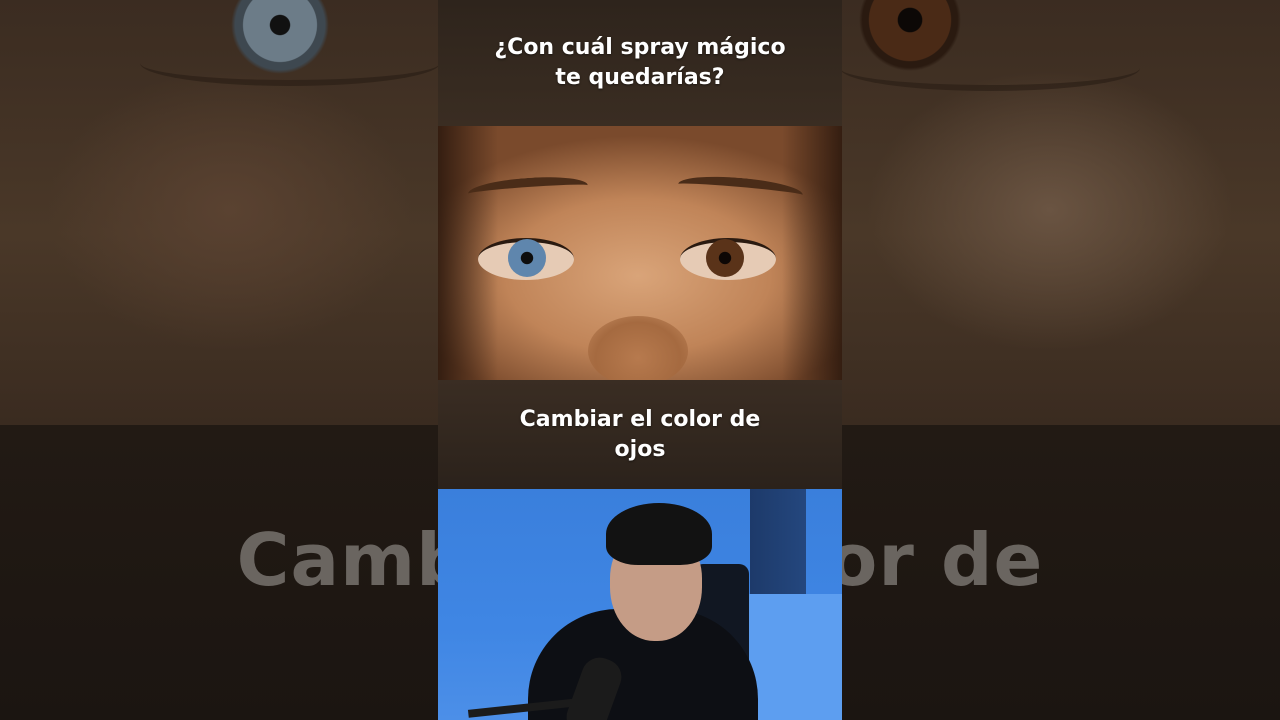  I want to click on nose, so click(638, 348).